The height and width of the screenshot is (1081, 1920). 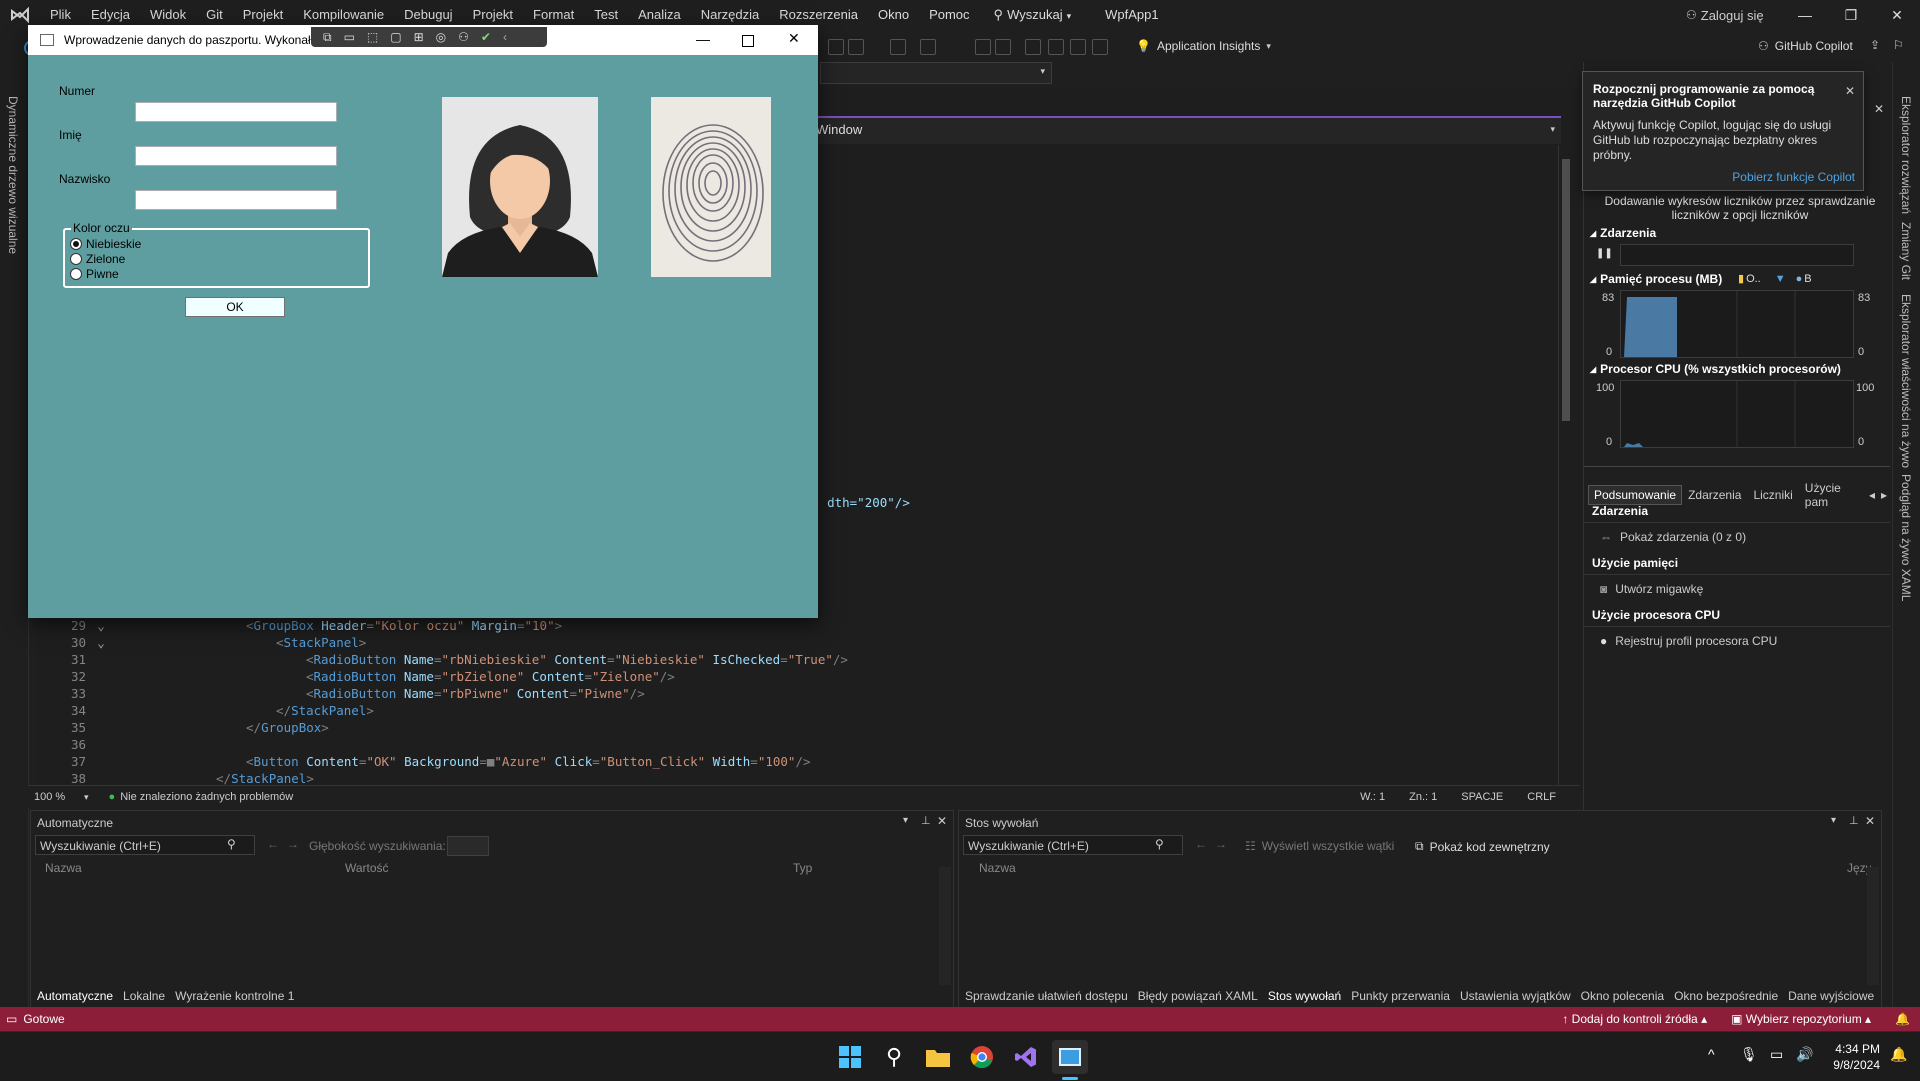 What do you see at coordinates (1304, 996) in the screenshot?
I see `tab-call-stack: Stos wywołań` at bounding box center [1304, 996].